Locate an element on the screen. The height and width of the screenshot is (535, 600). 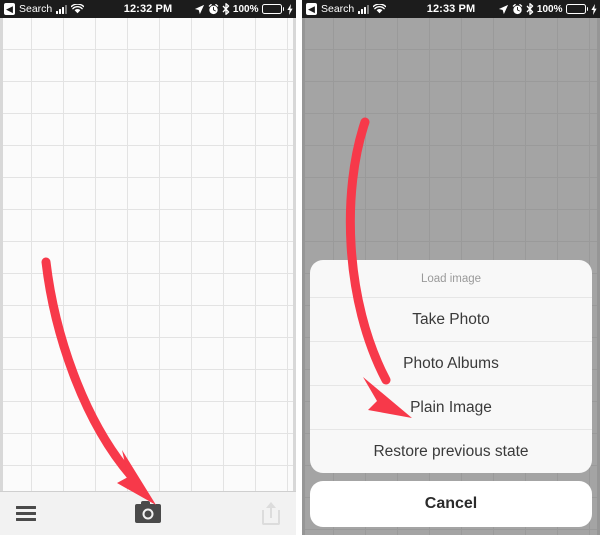
action-sheet-option-take-photo: Take Photo is located at coordinates (451, 320).